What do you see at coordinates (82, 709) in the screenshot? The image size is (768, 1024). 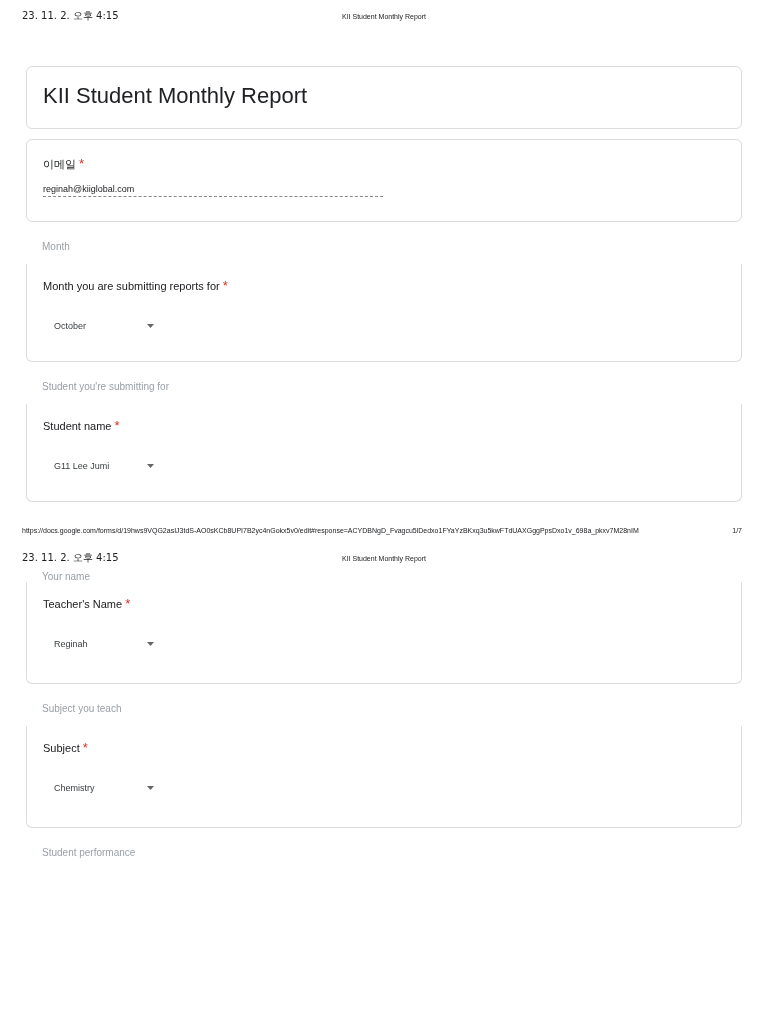 I see `section-title: Subject you teach` at bounding box center [82, 709].